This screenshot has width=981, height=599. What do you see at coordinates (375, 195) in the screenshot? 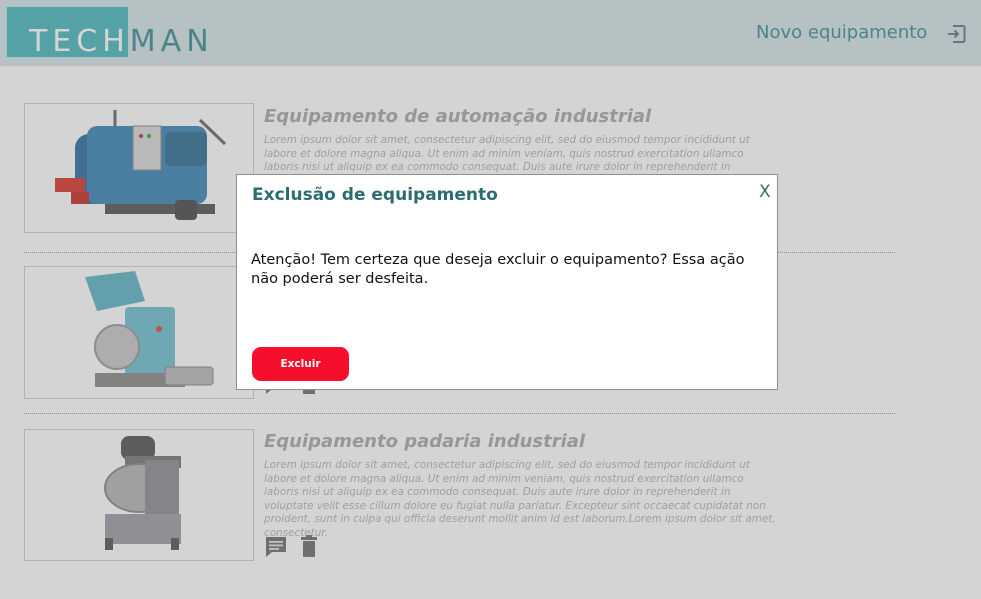
I see `modal-title: Exclusão de equipamento` at bounding box center [375, 195].